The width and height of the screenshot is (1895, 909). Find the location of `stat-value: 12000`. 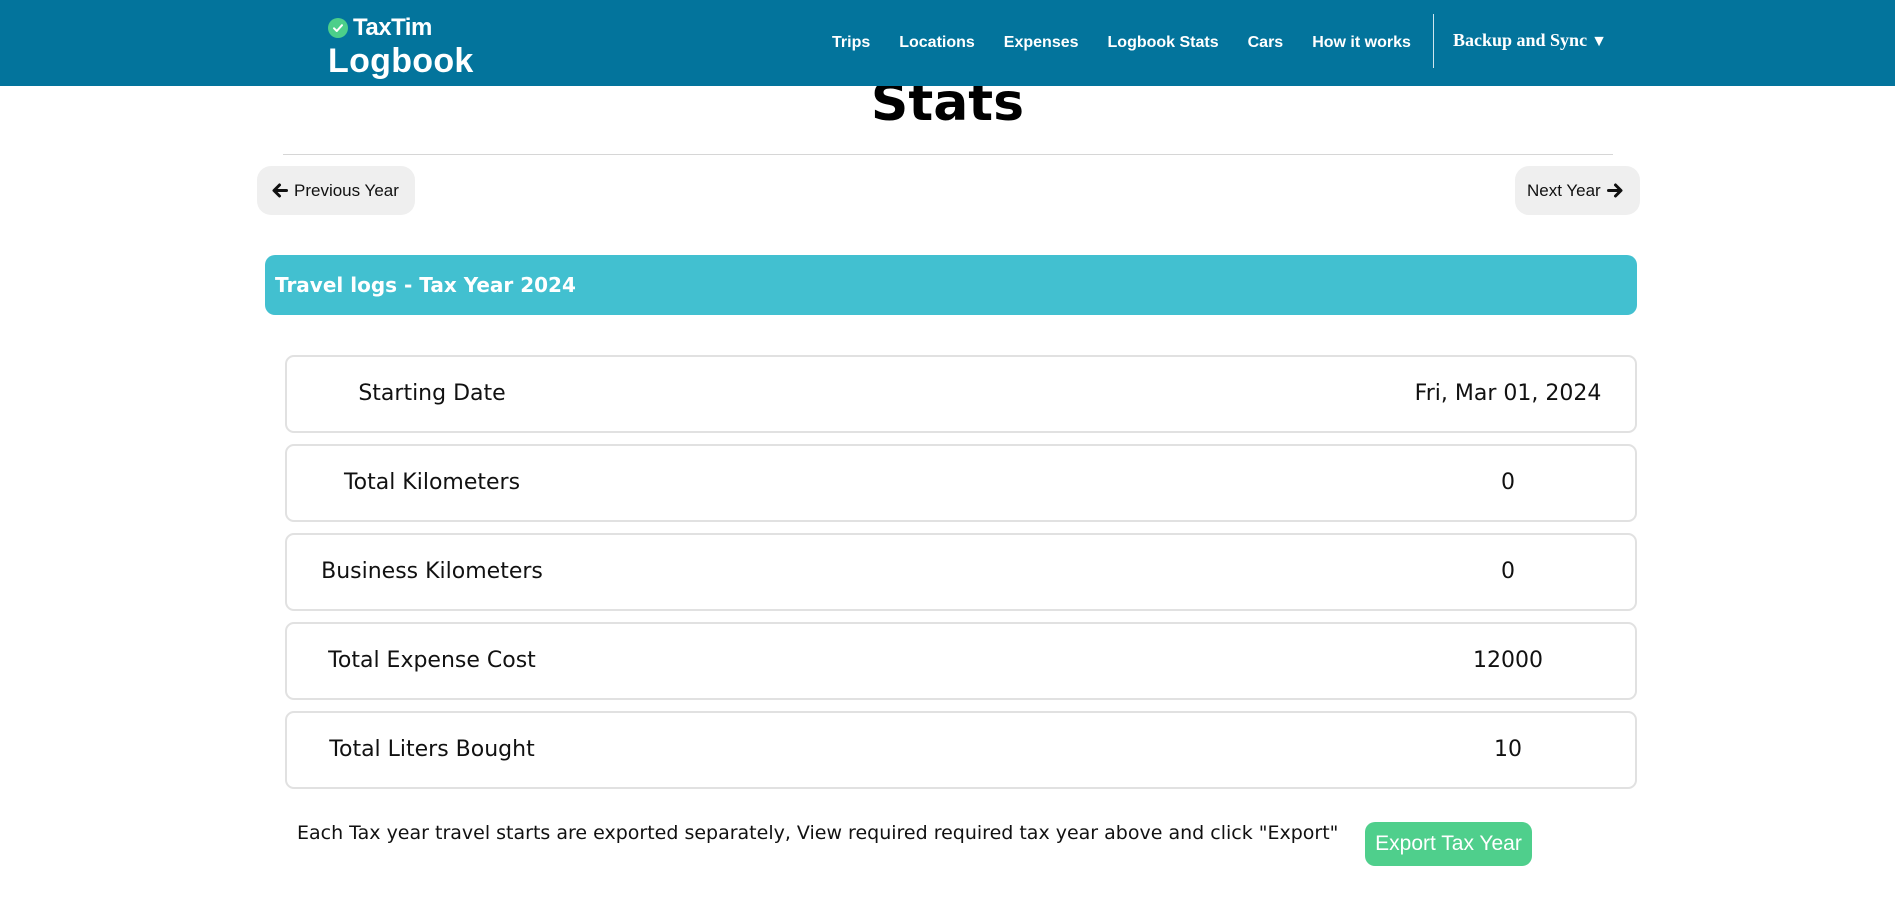

stat-value: 12000 is located at coordinates (1508, 660).